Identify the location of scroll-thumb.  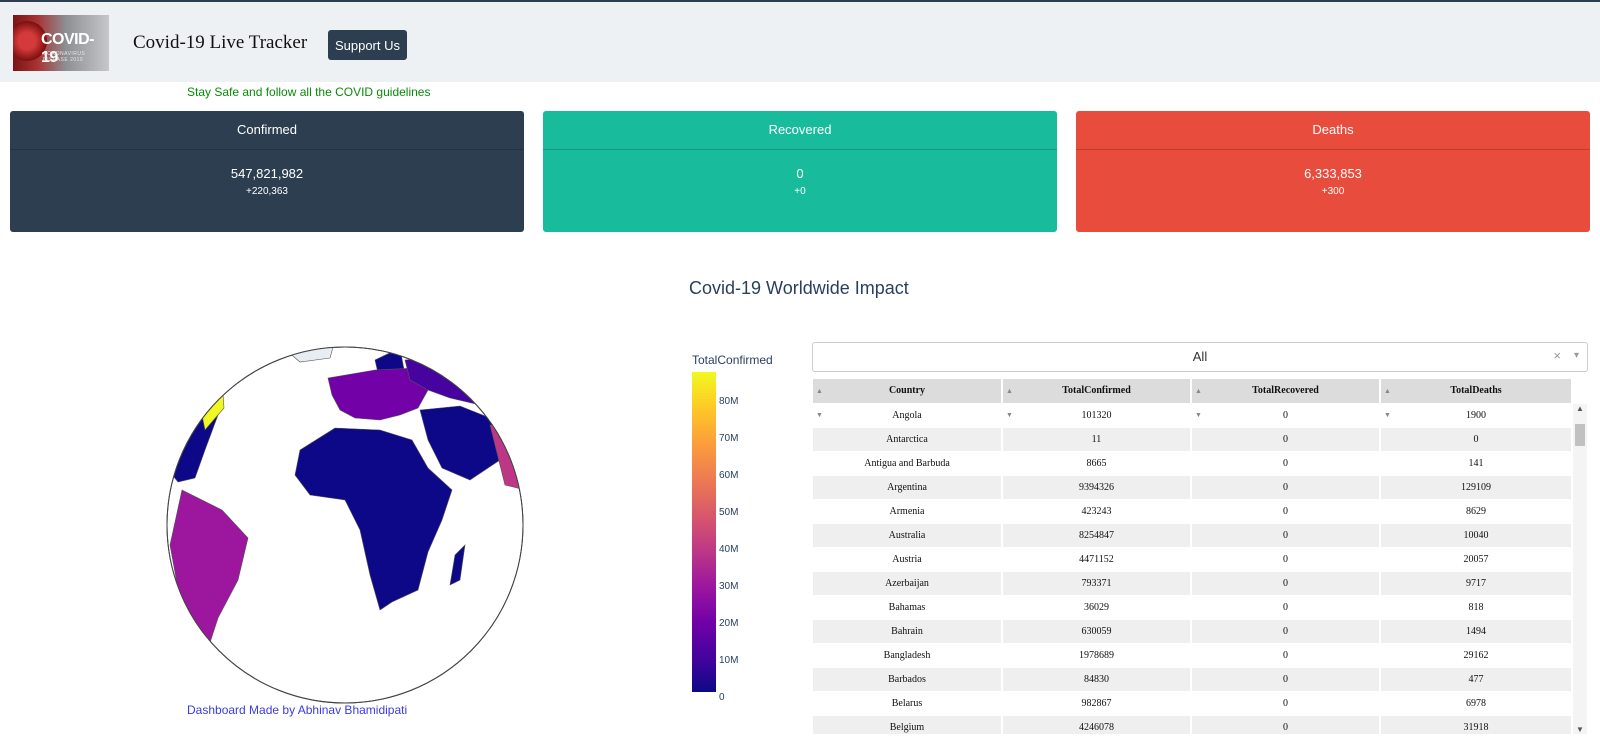
(1580, 435).